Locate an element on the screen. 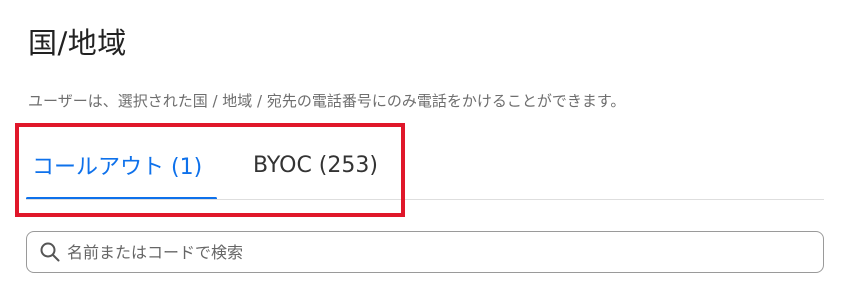 The height and width of the screenshot is (302, 847). tab-byoc: BYOC (253) is located at coordinates (315, 165).